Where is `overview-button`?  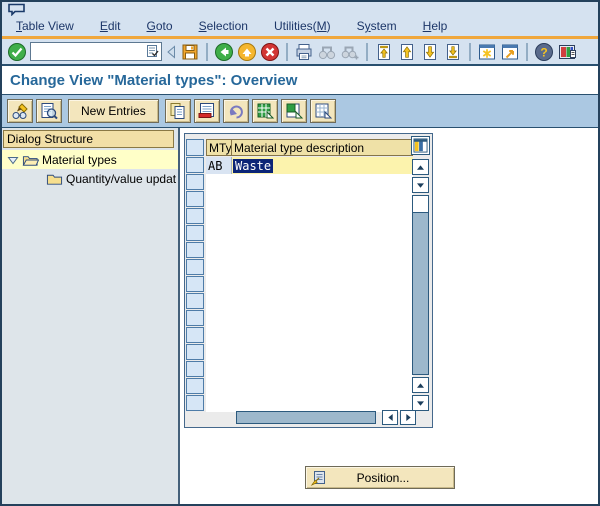
overview-button is located at coordinates (49, 111).